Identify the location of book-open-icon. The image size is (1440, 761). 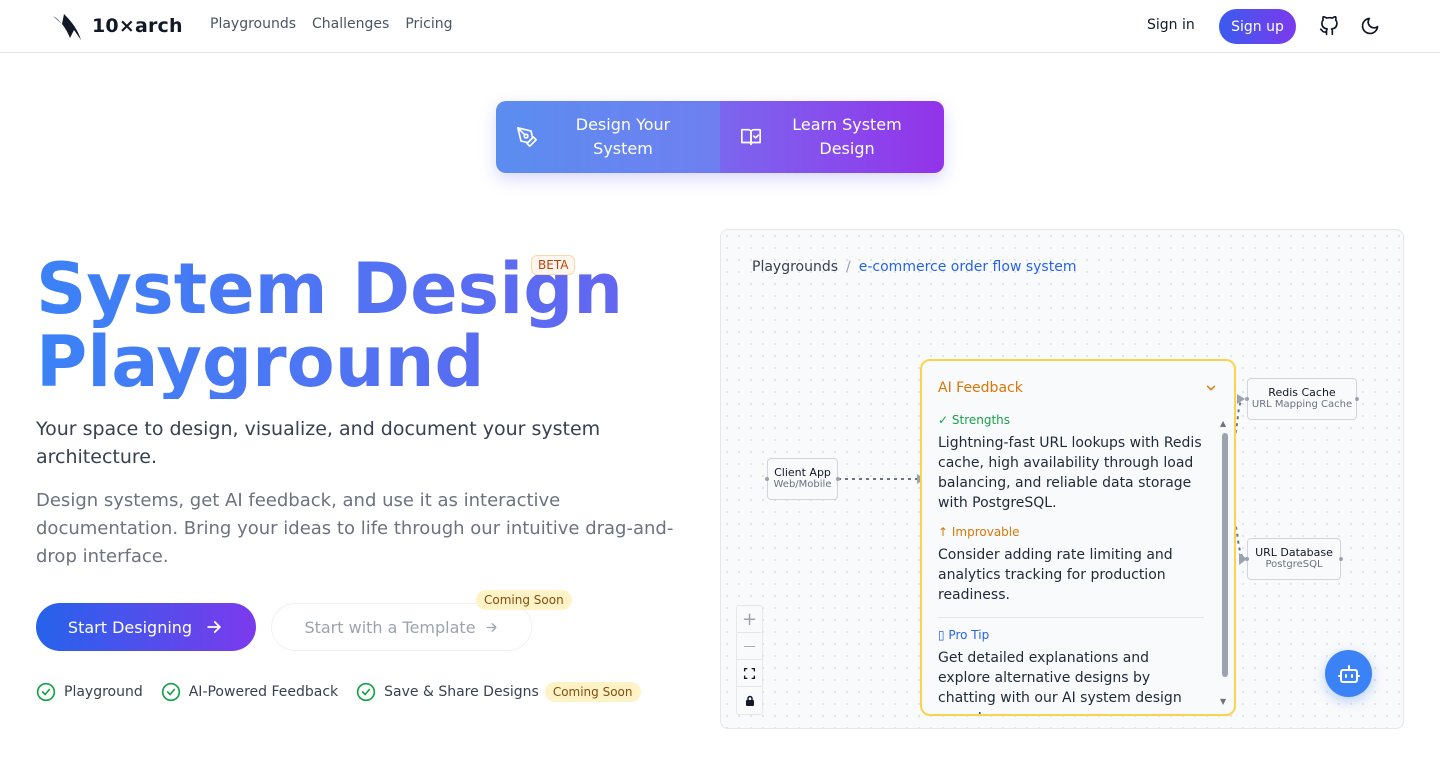
(751, 137).